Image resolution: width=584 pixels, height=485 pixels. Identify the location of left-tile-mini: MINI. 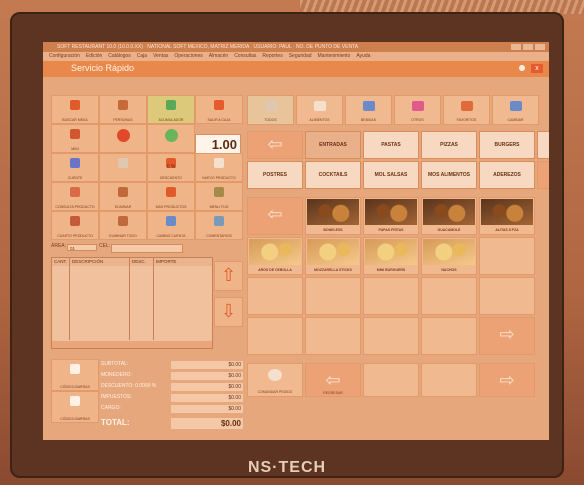
(75, 138).